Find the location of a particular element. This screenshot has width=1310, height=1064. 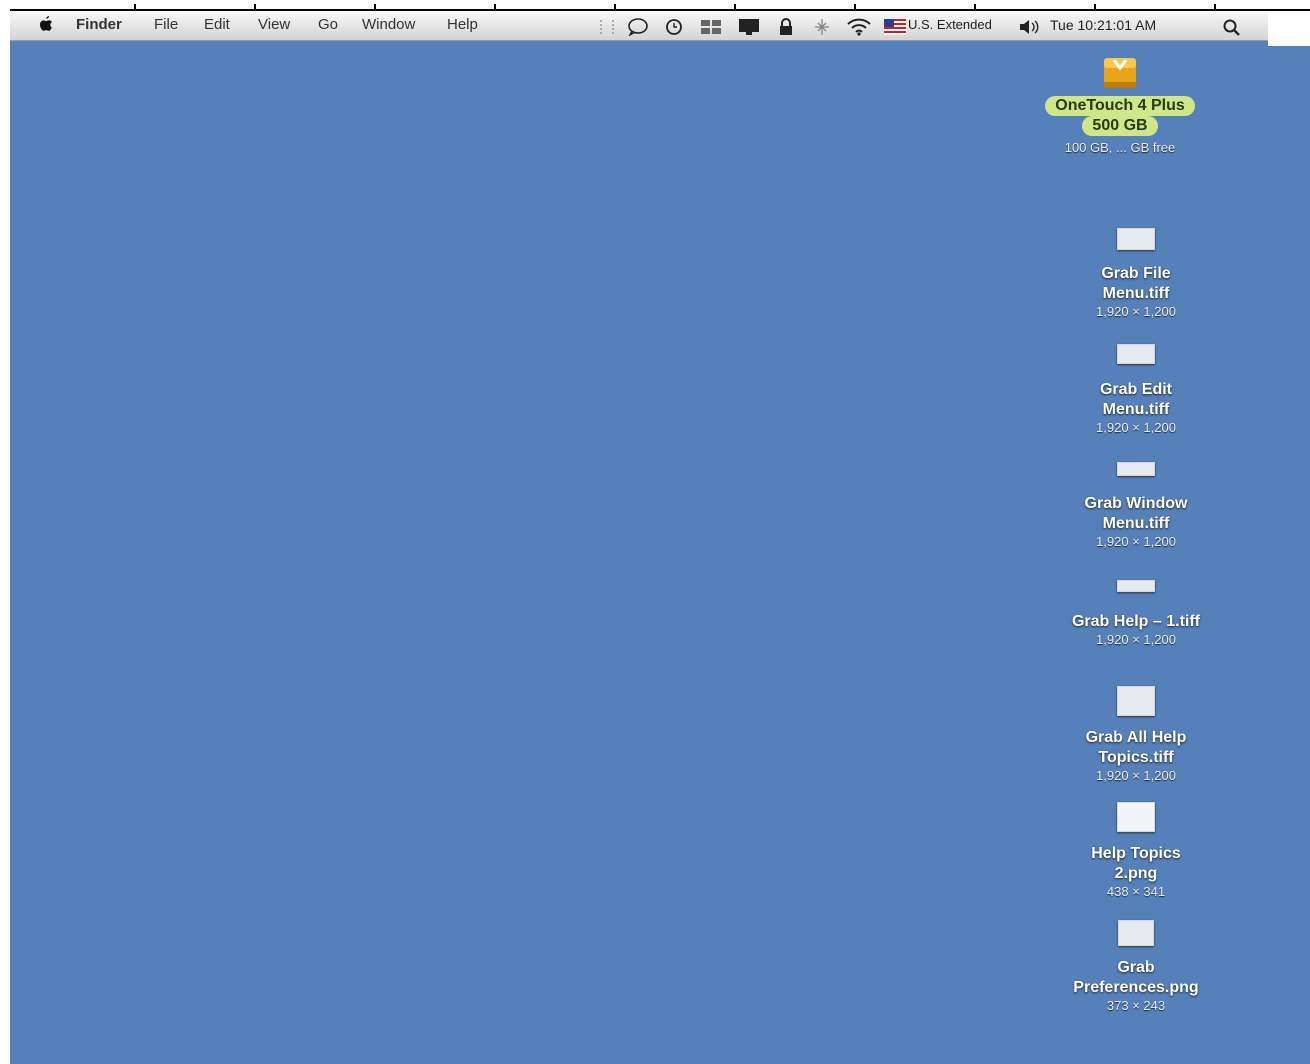

menu-help: Help is located at coordinates (462, 24).